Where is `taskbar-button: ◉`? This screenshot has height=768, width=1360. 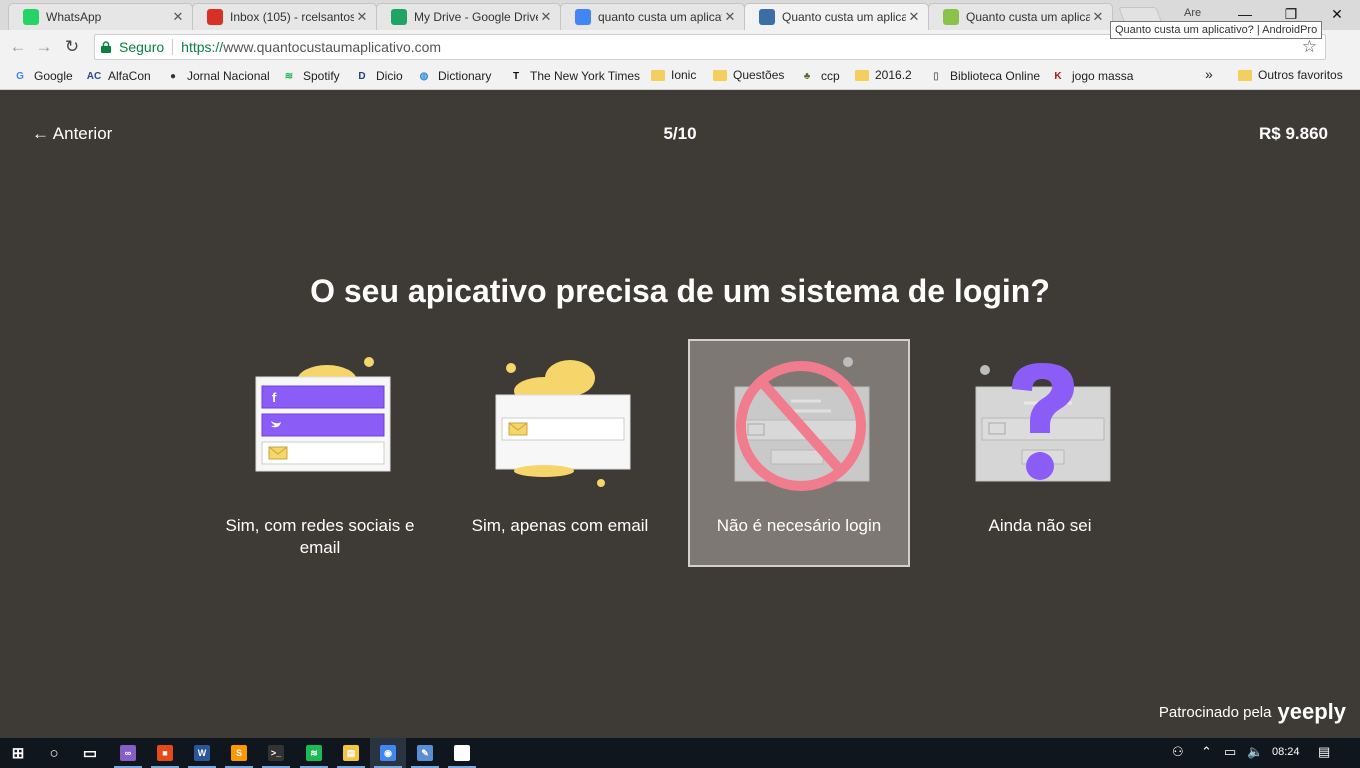
taskbar-button: ◉ is located at coordinates (388, 753).